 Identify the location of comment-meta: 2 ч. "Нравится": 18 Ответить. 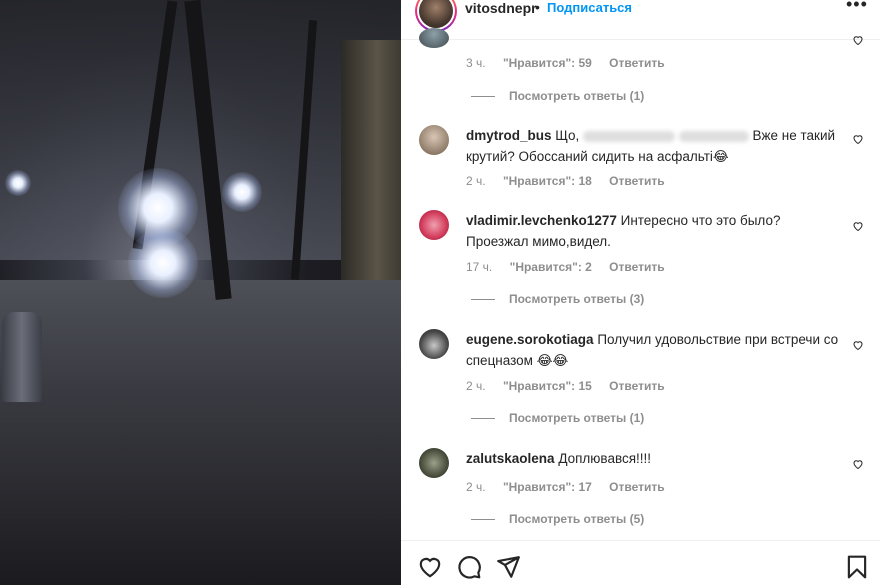
(572, 181).